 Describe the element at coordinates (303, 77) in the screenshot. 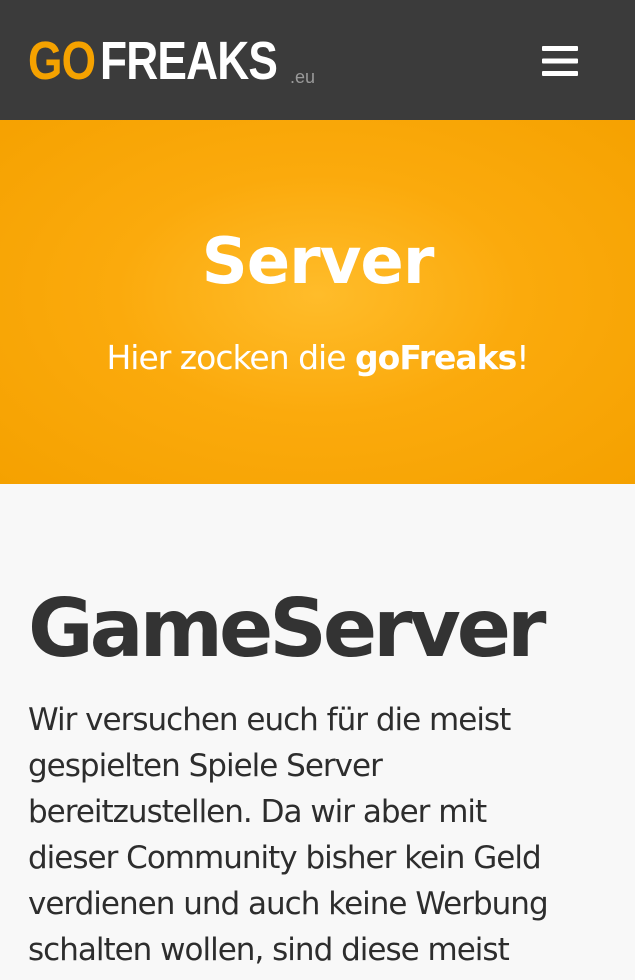

I see `logo-domain-suffix: .eu` at that location.